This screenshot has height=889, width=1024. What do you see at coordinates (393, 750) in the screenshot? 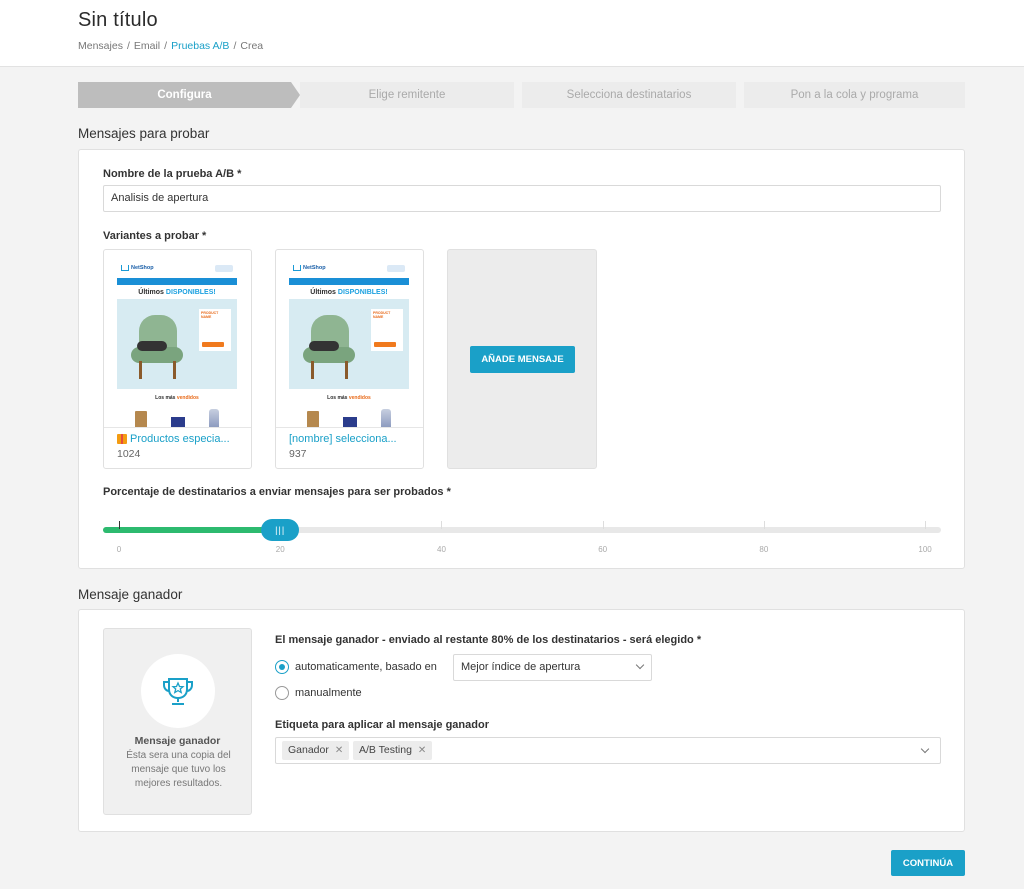
I see `tag-chip-ab-testing: A/B Testing ✕` at bounding box center [393, 750].